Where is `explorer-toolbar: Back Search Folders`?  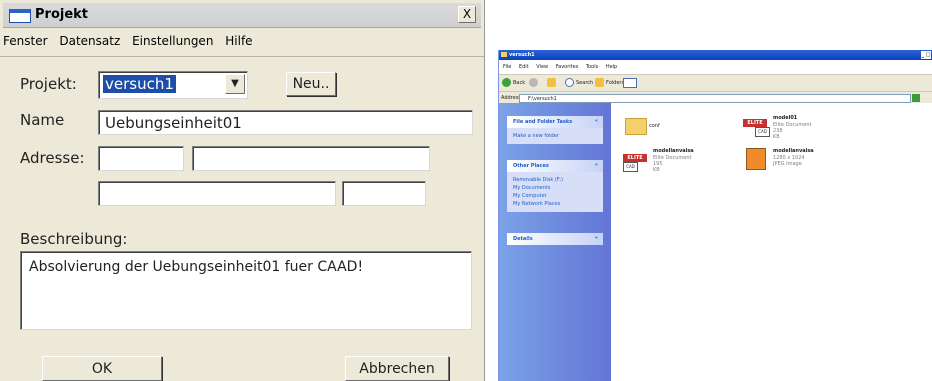
explorer-toolbar: Back Search Folders is located at coordinates (715, 82).